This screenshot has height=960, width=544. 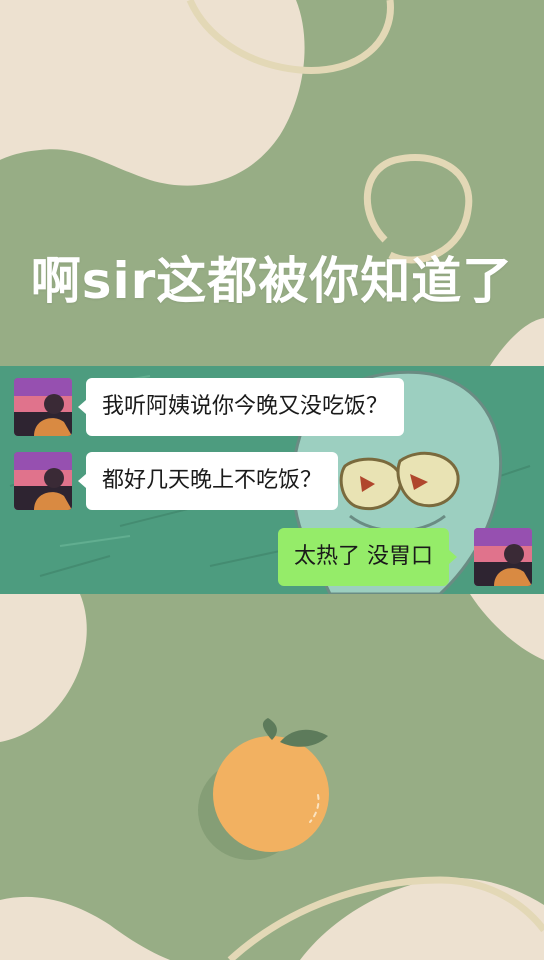 I want to click on orange-fruit-icon, so click(x=263, y=789).